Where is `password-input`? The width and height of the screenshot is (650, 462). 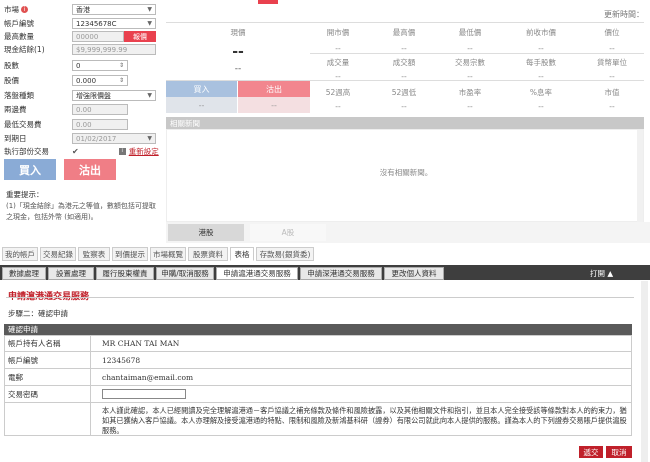
password-input is located at coordinates (144, 394).